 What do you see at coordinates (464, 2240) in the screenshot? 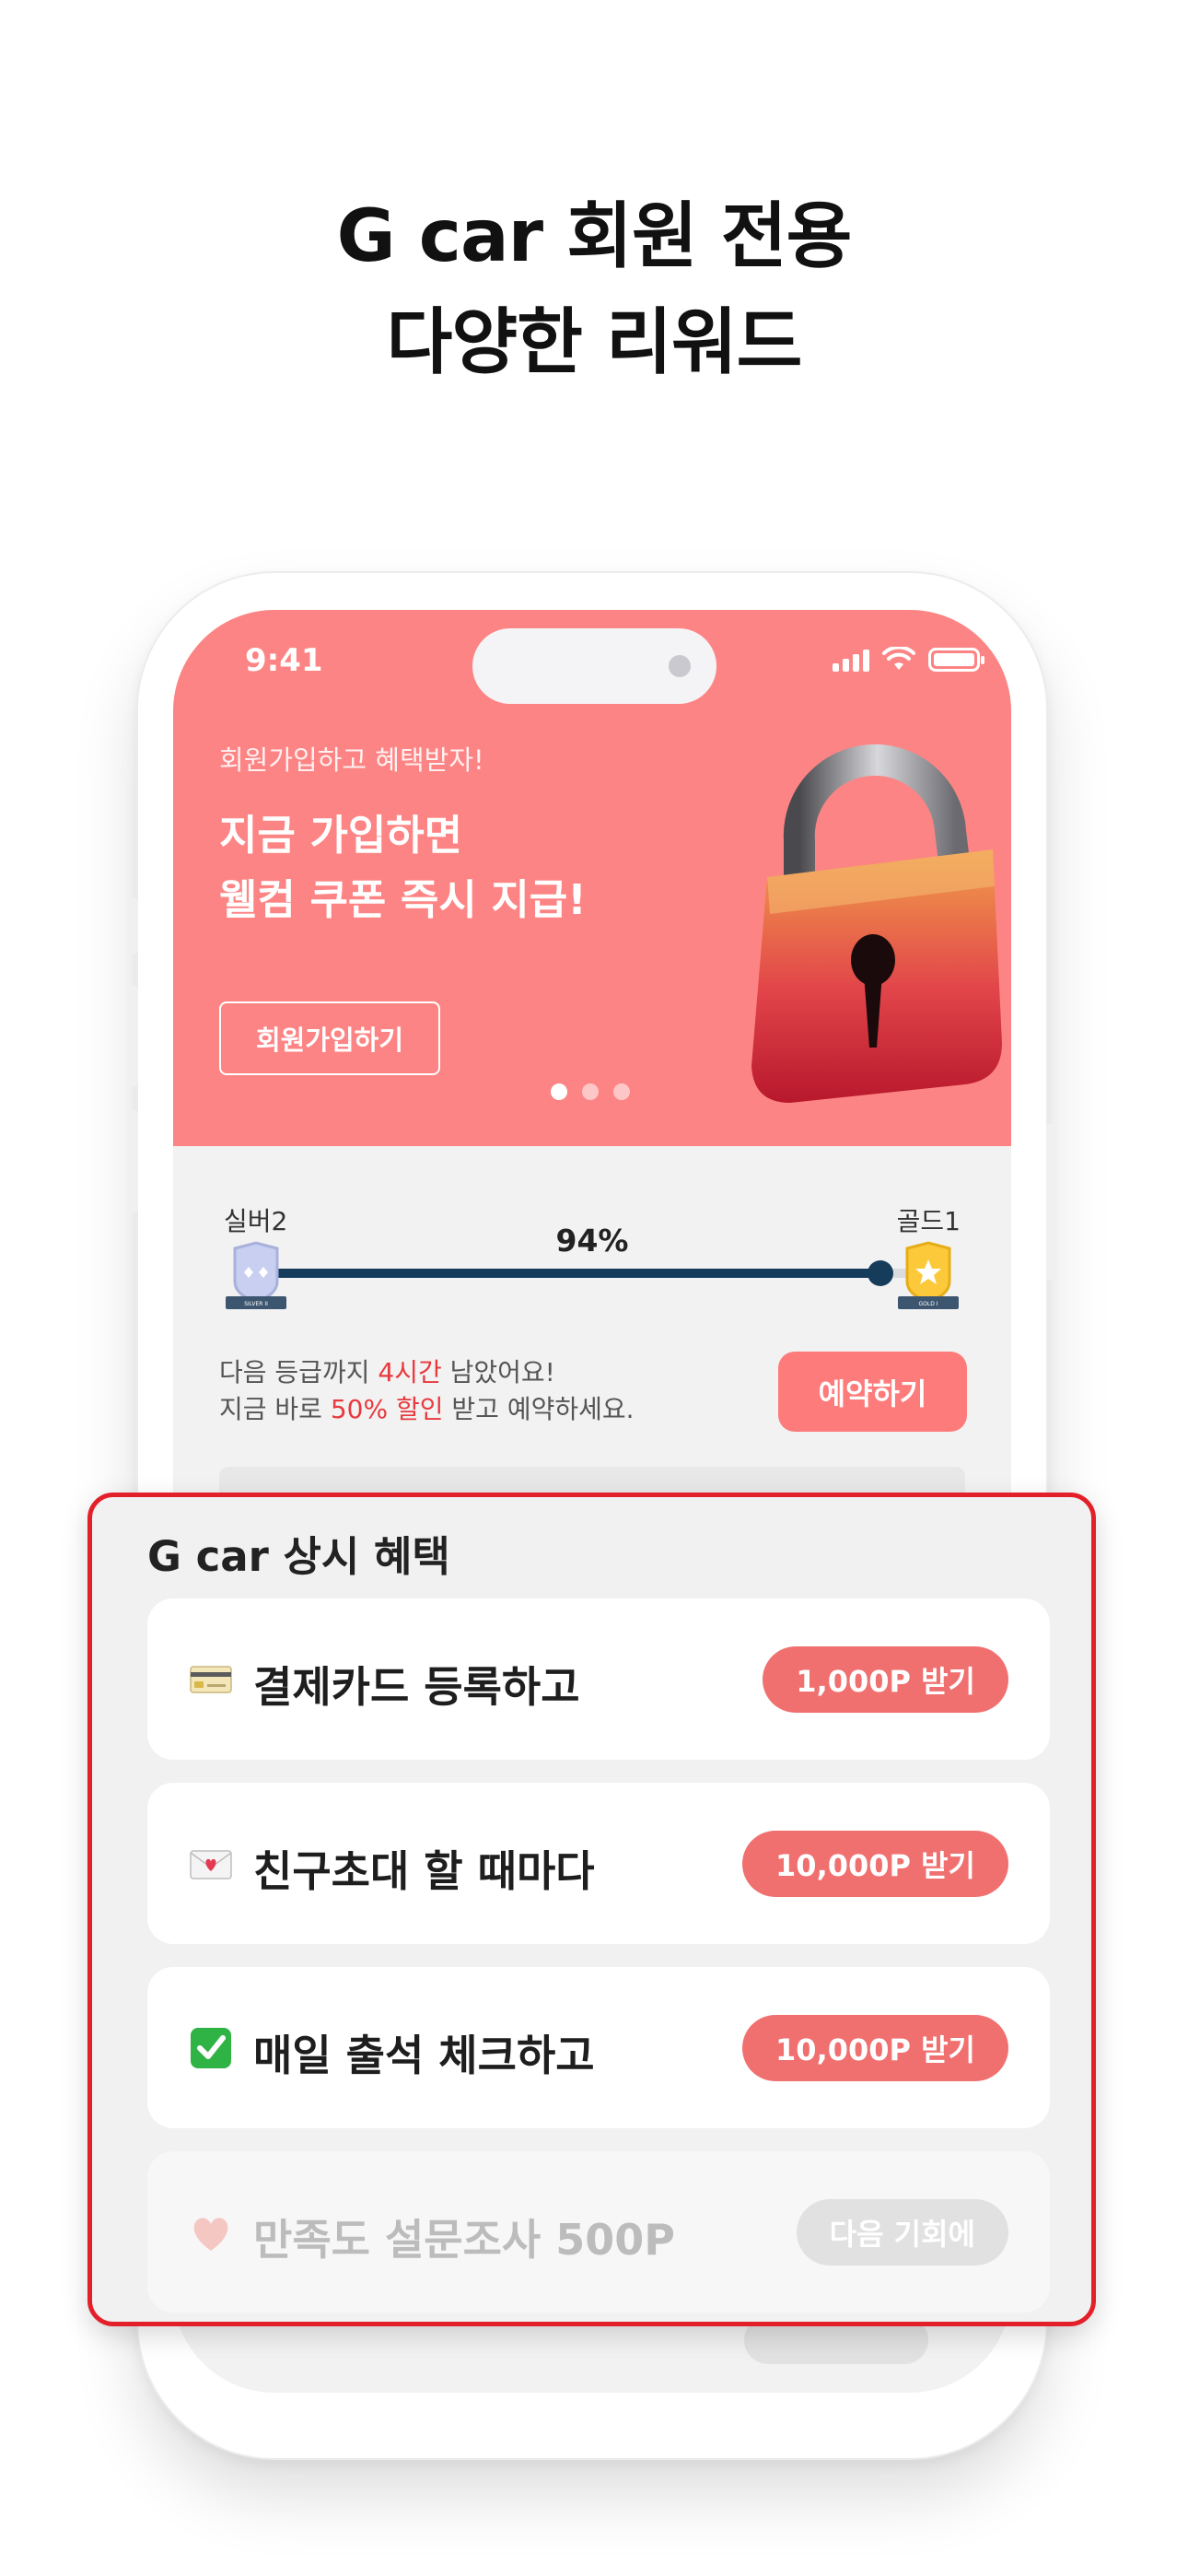
I see `benefit-label: 만족도 설문조사 500P` at bounding box center [464, 2240].